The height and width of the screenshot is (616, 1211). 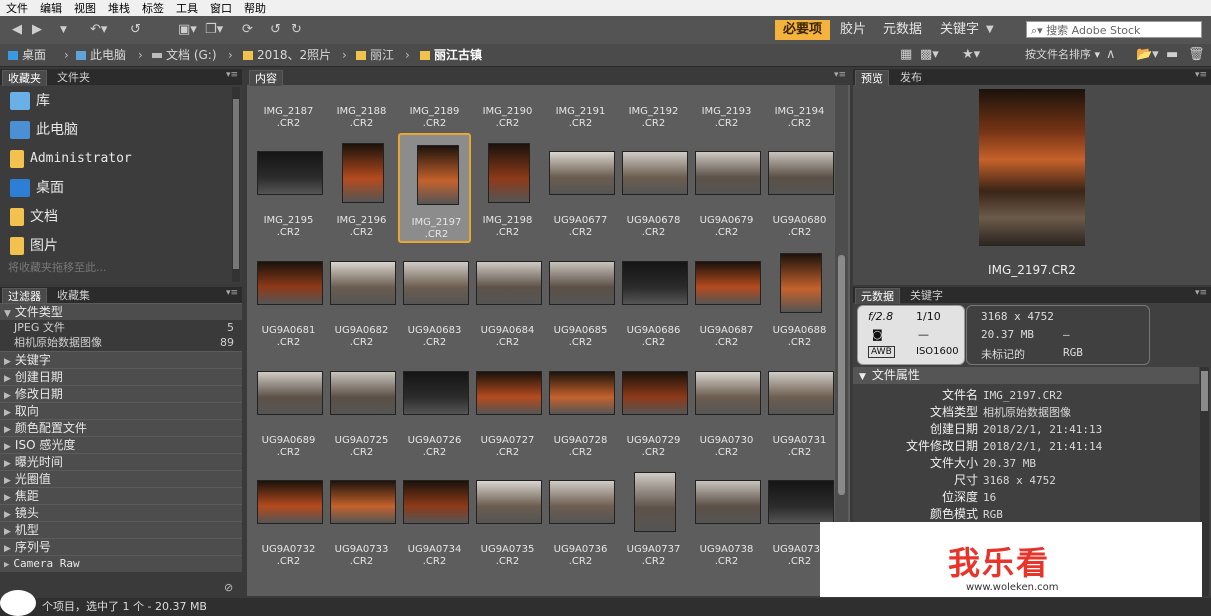 I want to click on thumbnail-cell: UG9A0725 .CR2, so click(x=361, y=408).